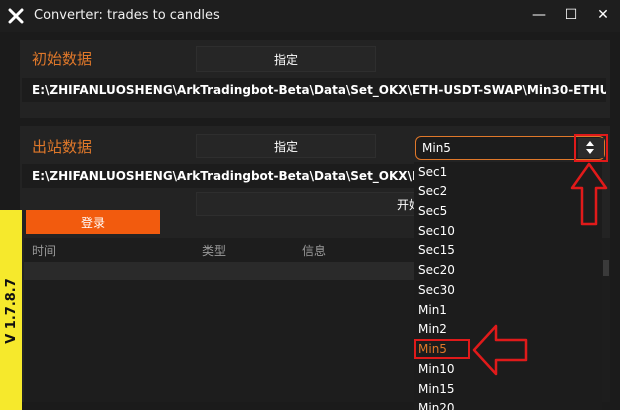  I want to click on dropdown-option: Min20, so click(436, 404).